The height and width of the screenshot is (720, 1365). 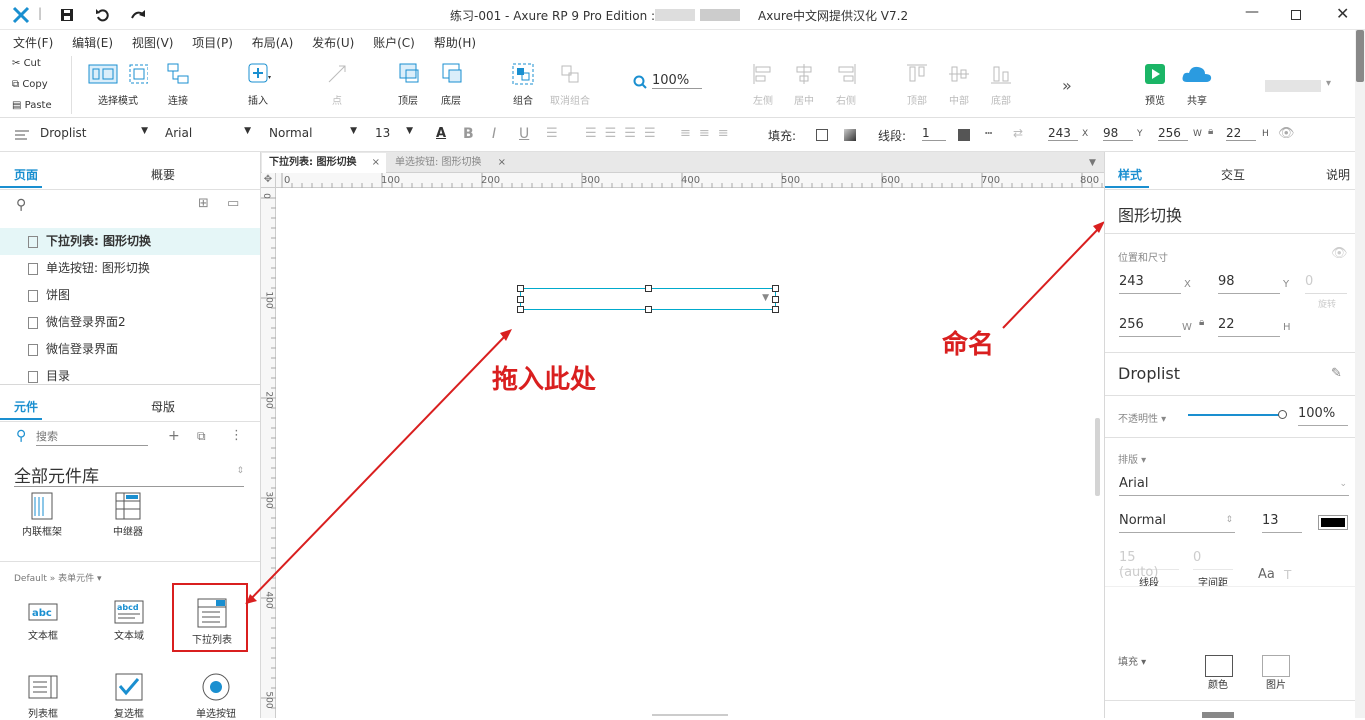 I want to click on canvas-tab-active: 下拉列表: 图形切换 ×, so click(x=324, y=163).